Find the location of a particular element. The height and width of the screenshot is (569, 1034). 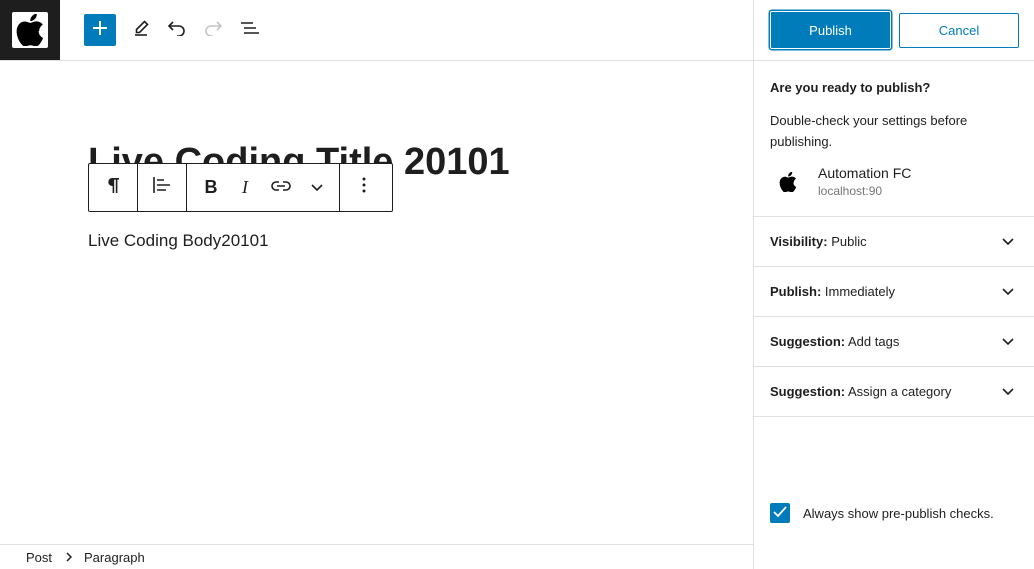

panel-value: Assign a category is located at coordinates (900, 391).